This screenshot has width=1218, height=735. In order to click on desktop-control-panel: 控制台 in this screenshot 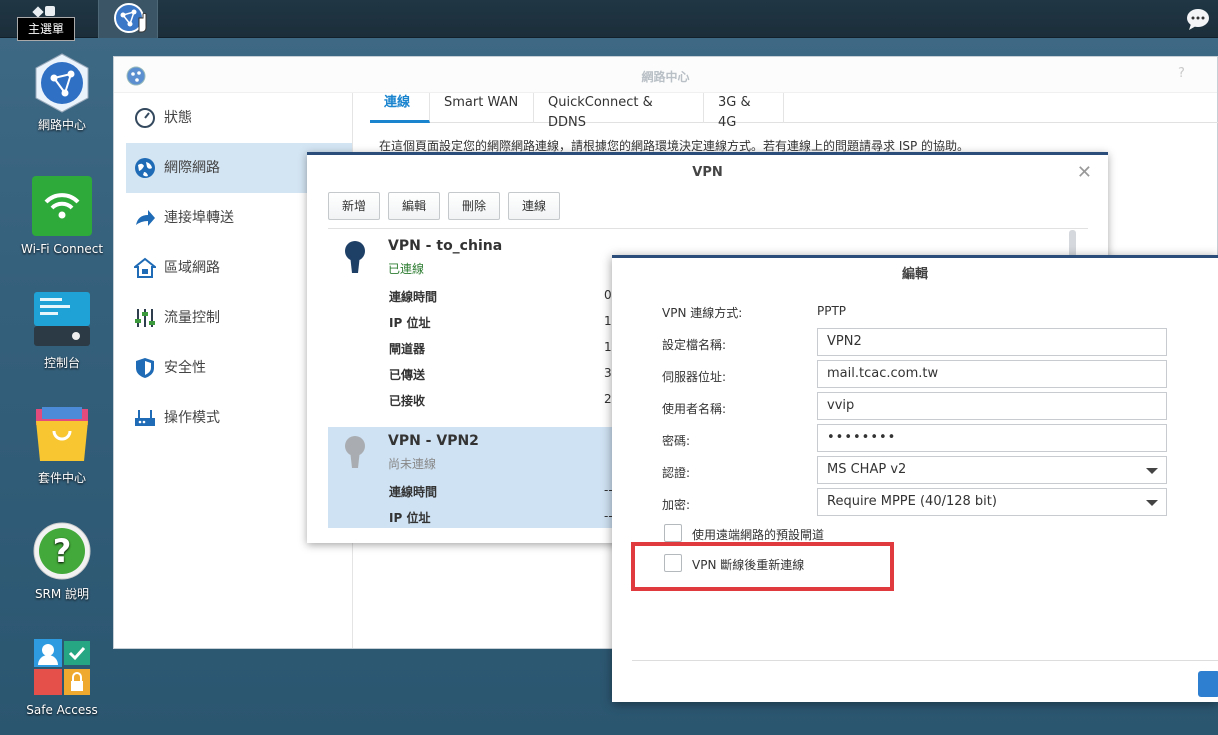, I will do `click(62, 330)`.